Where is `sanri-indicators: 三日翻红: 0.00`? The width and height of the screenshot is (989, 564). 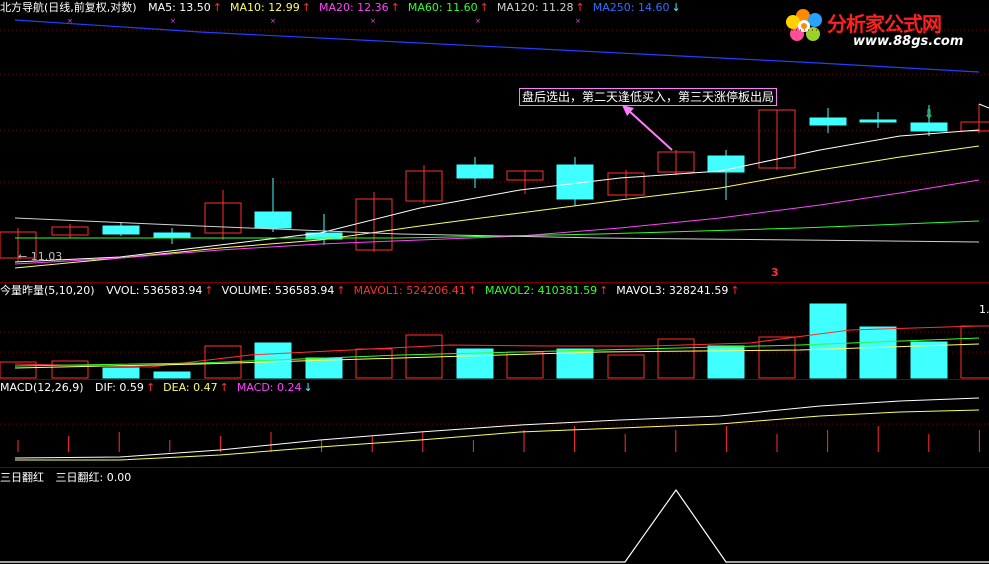 sanri-indicators: 三日翻红: 0.00 is located at coordinates (92, 477).